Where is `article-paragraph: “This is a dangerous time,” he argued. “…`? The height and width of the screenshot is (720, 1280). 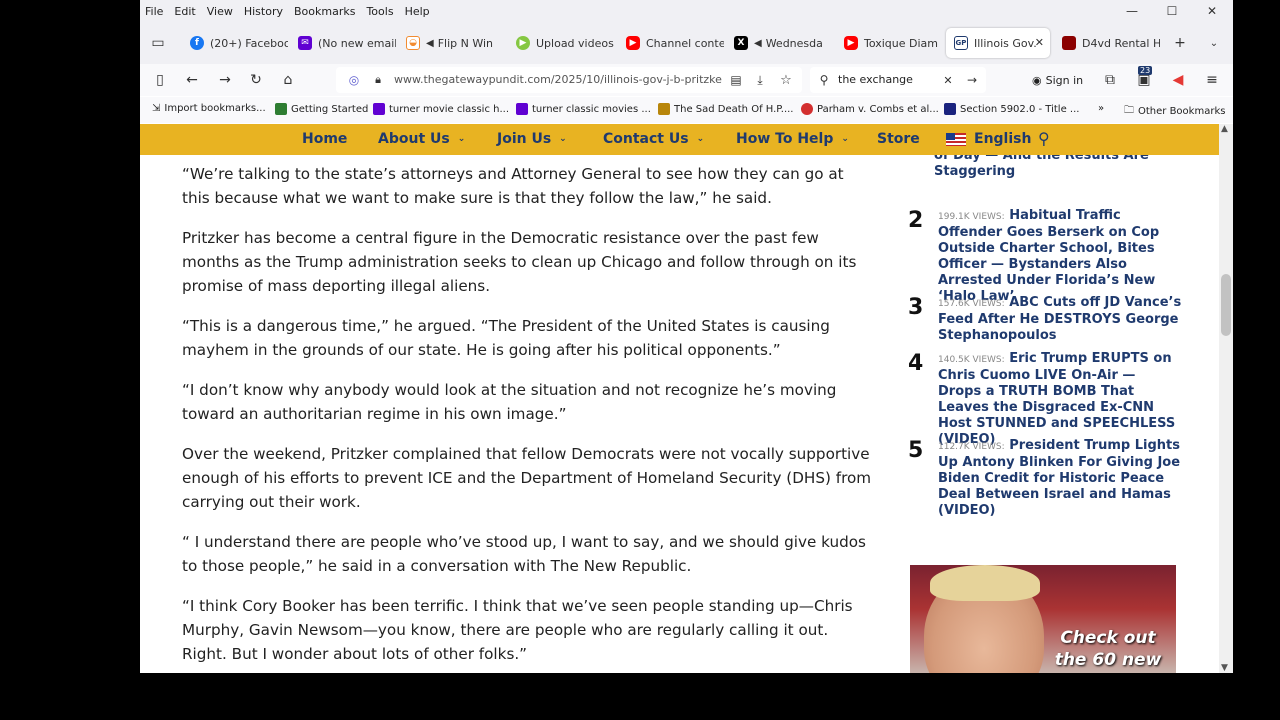 article-paragraph: “This is a dangerous time,” he argued. “… is located at coordinates (506, 338).